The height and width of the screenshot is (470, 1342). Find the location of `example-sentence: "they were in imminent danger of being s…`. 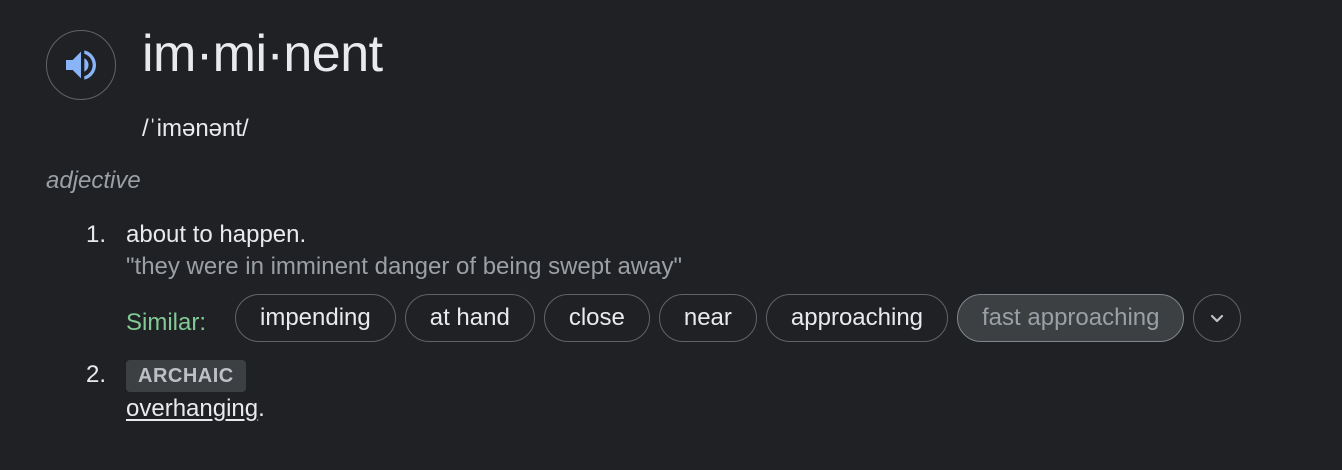

example-sentence: "they were in imminent danger of being s… is located at coordinates (404, 266).